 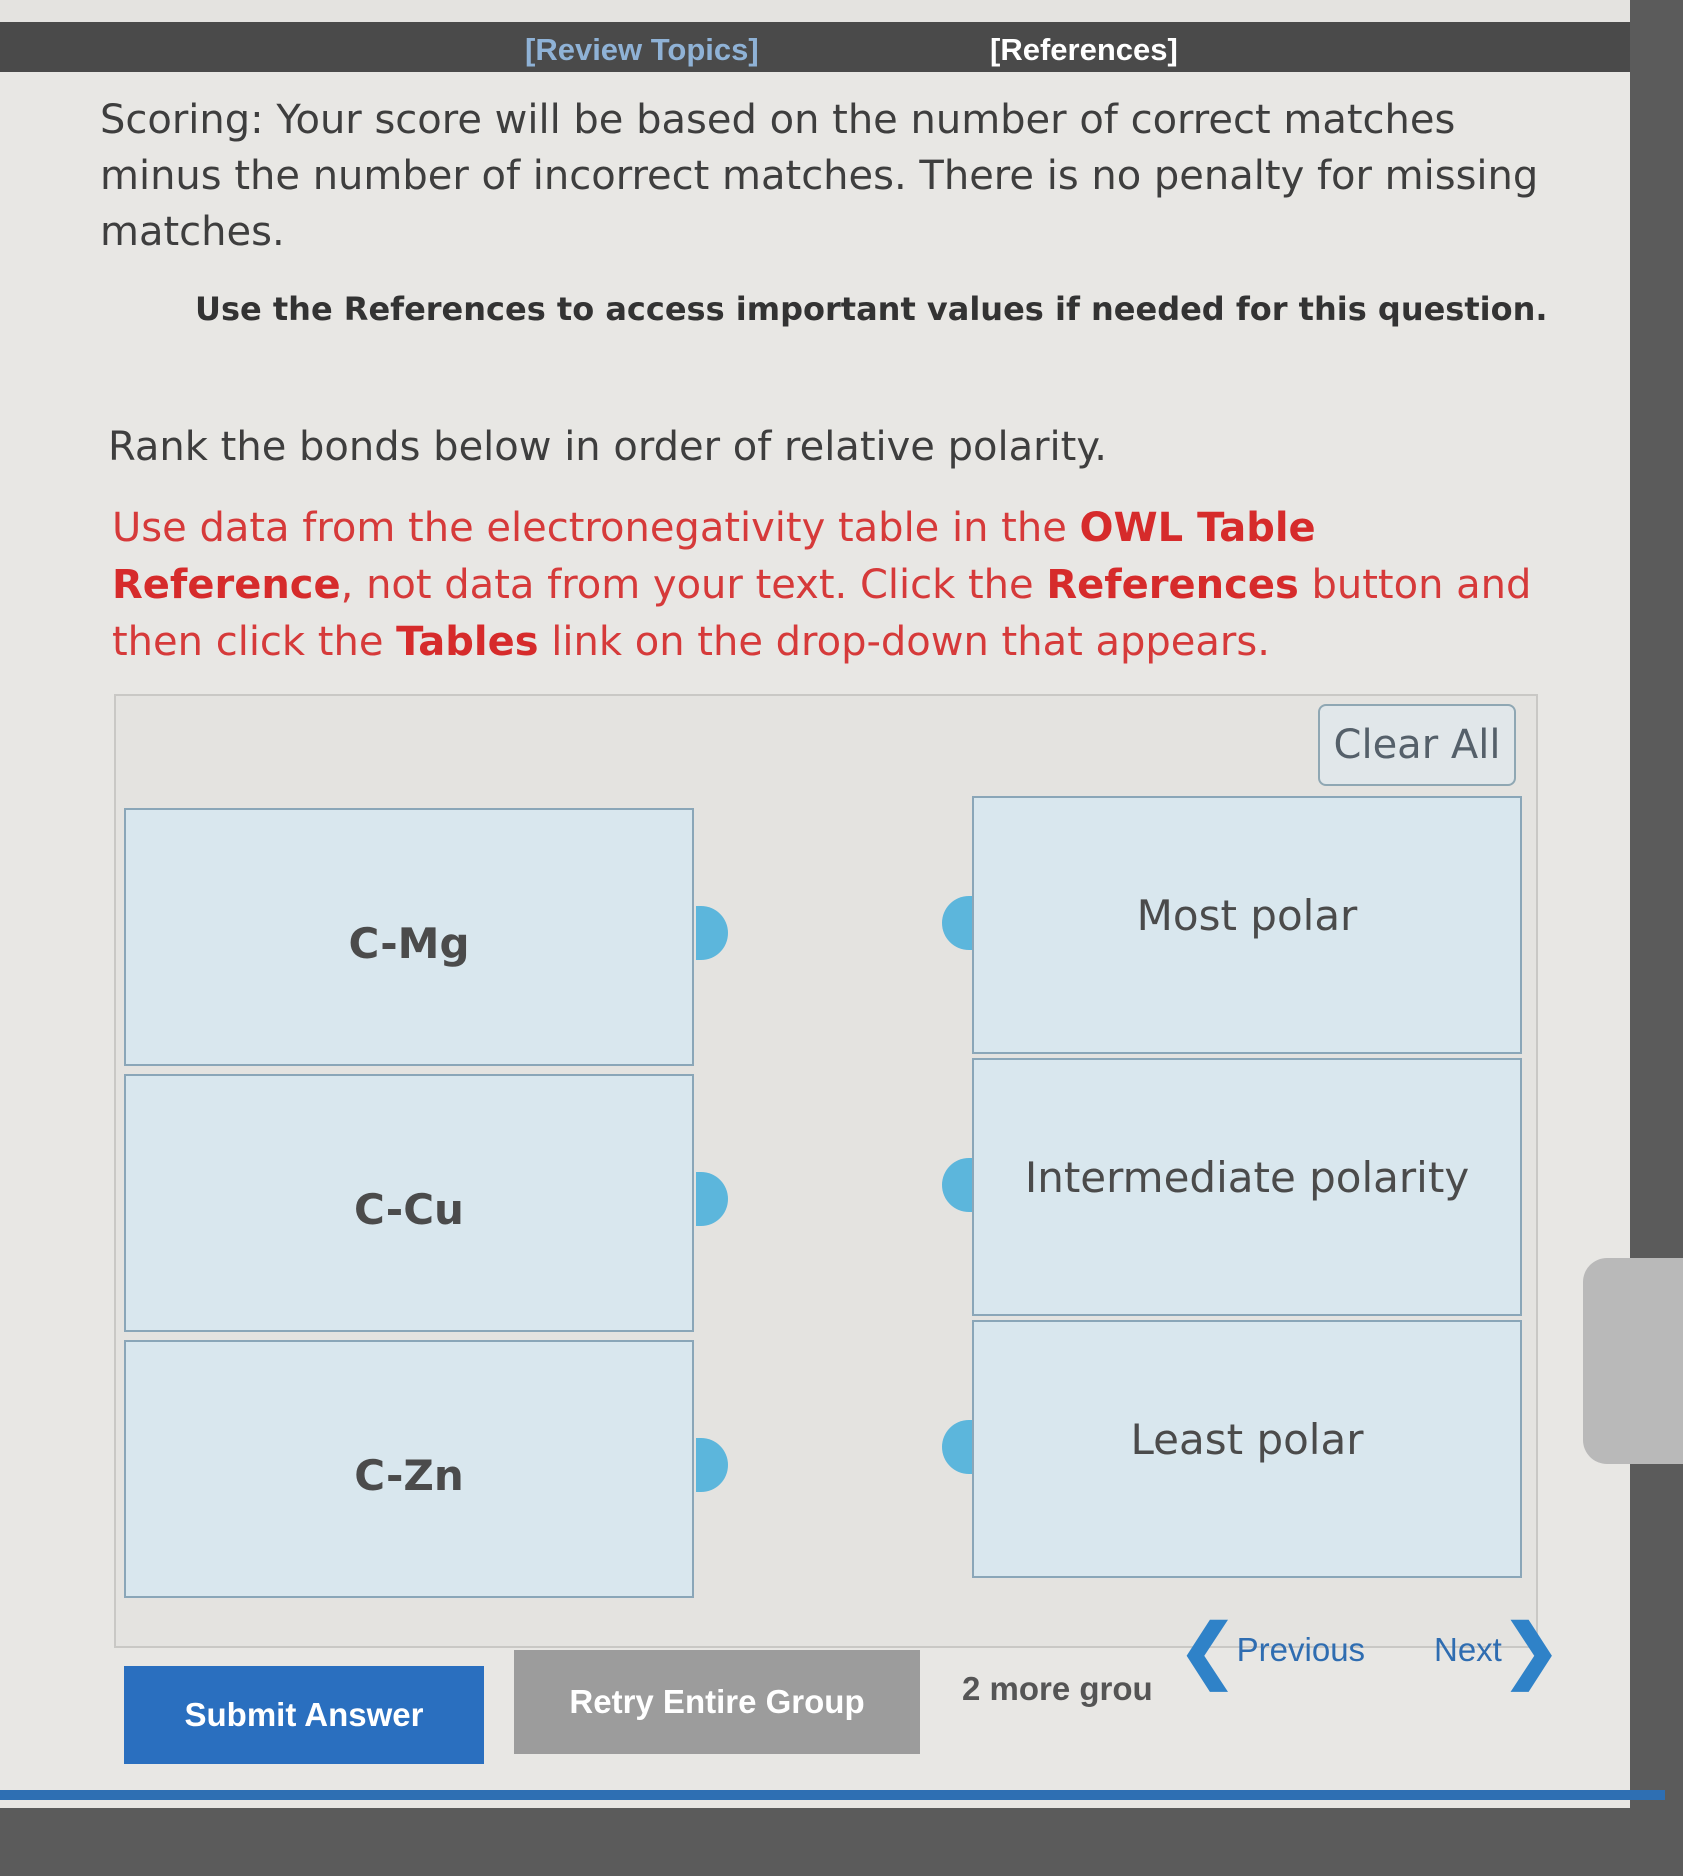 I want to click on bond-card-c-cu: C-Cu, so click(x=409, y=1203).